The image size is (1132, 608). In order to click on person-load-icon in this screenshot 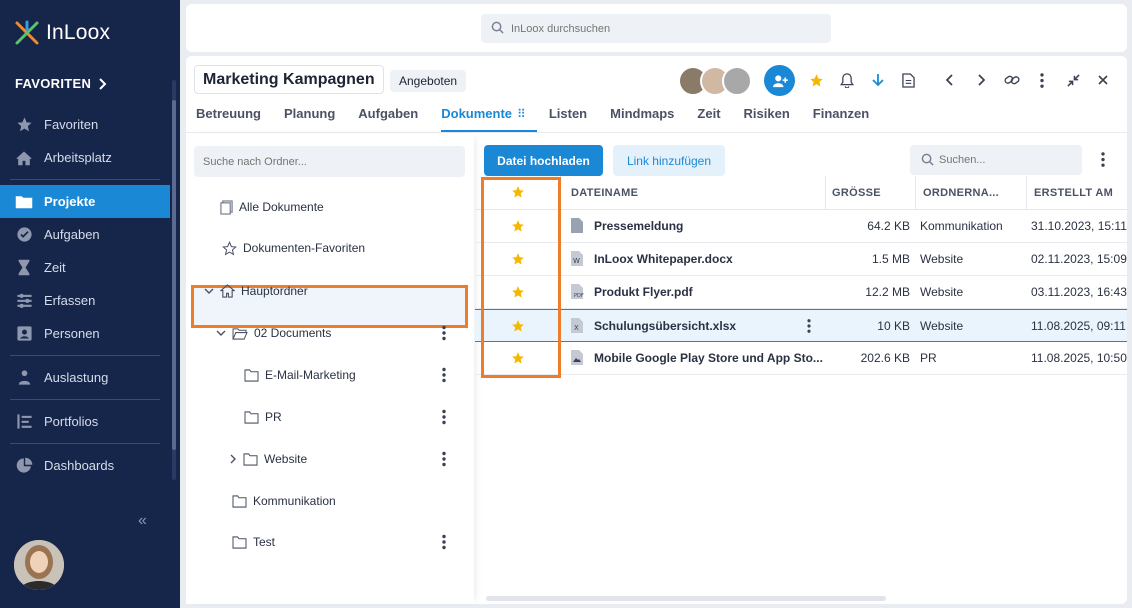, I will do `click(24, 378)`.